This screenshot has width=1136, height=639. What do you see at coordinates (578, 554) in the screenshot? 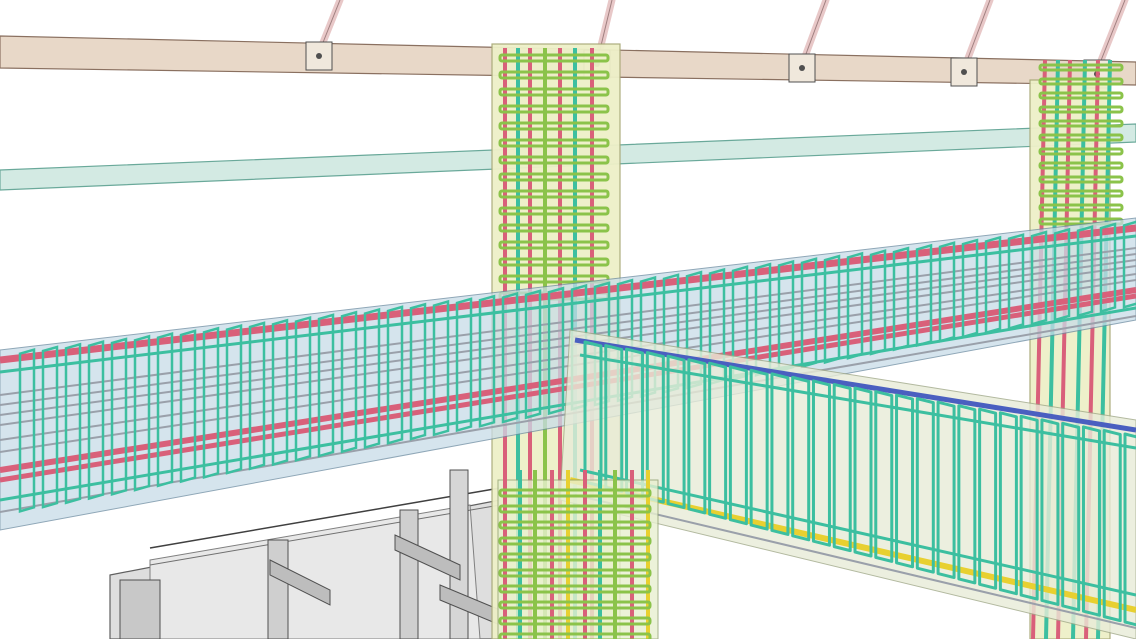
I see `lower-column-cage` at bounding box center [578, 554].